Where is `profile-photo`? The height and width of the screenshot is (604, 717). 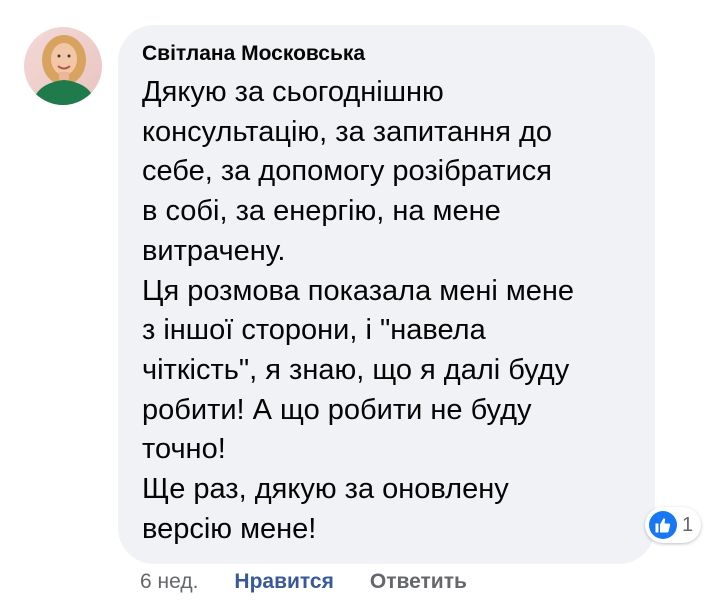
profile-photo is located at coordinates (63, 66).